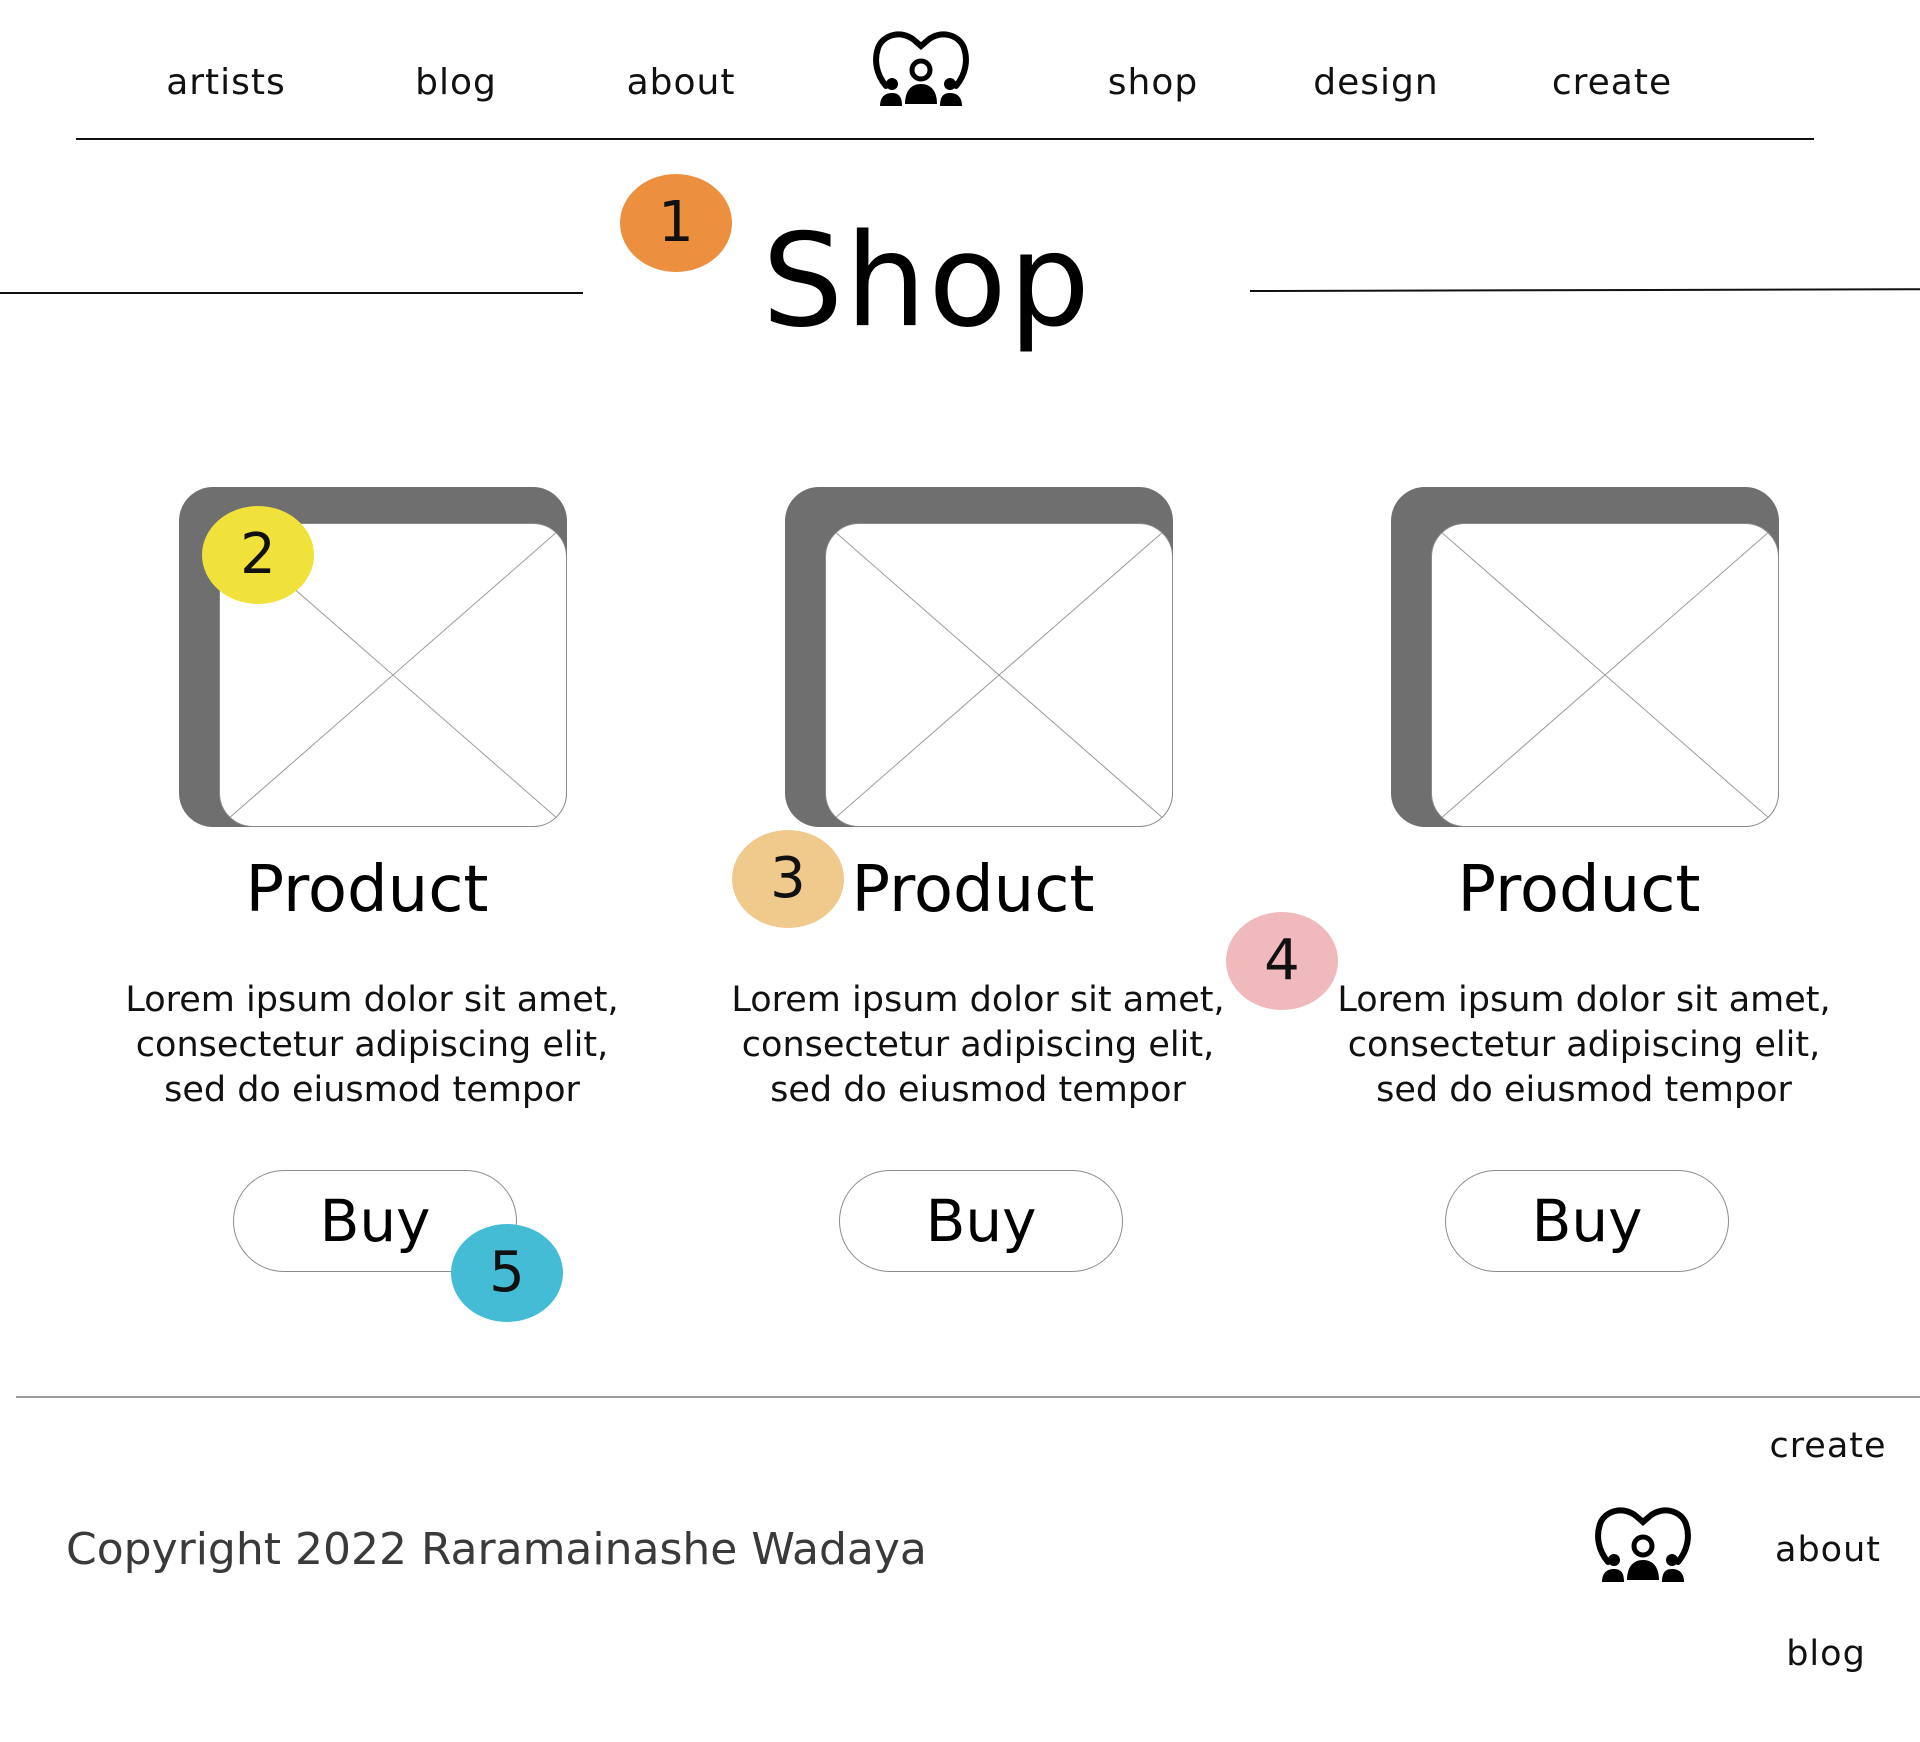 This screenshot has height=1742, width=1920. Describe the element at coordinates (226, 82) in the screenshot. I see `nav-link-artists: artists` at that location.